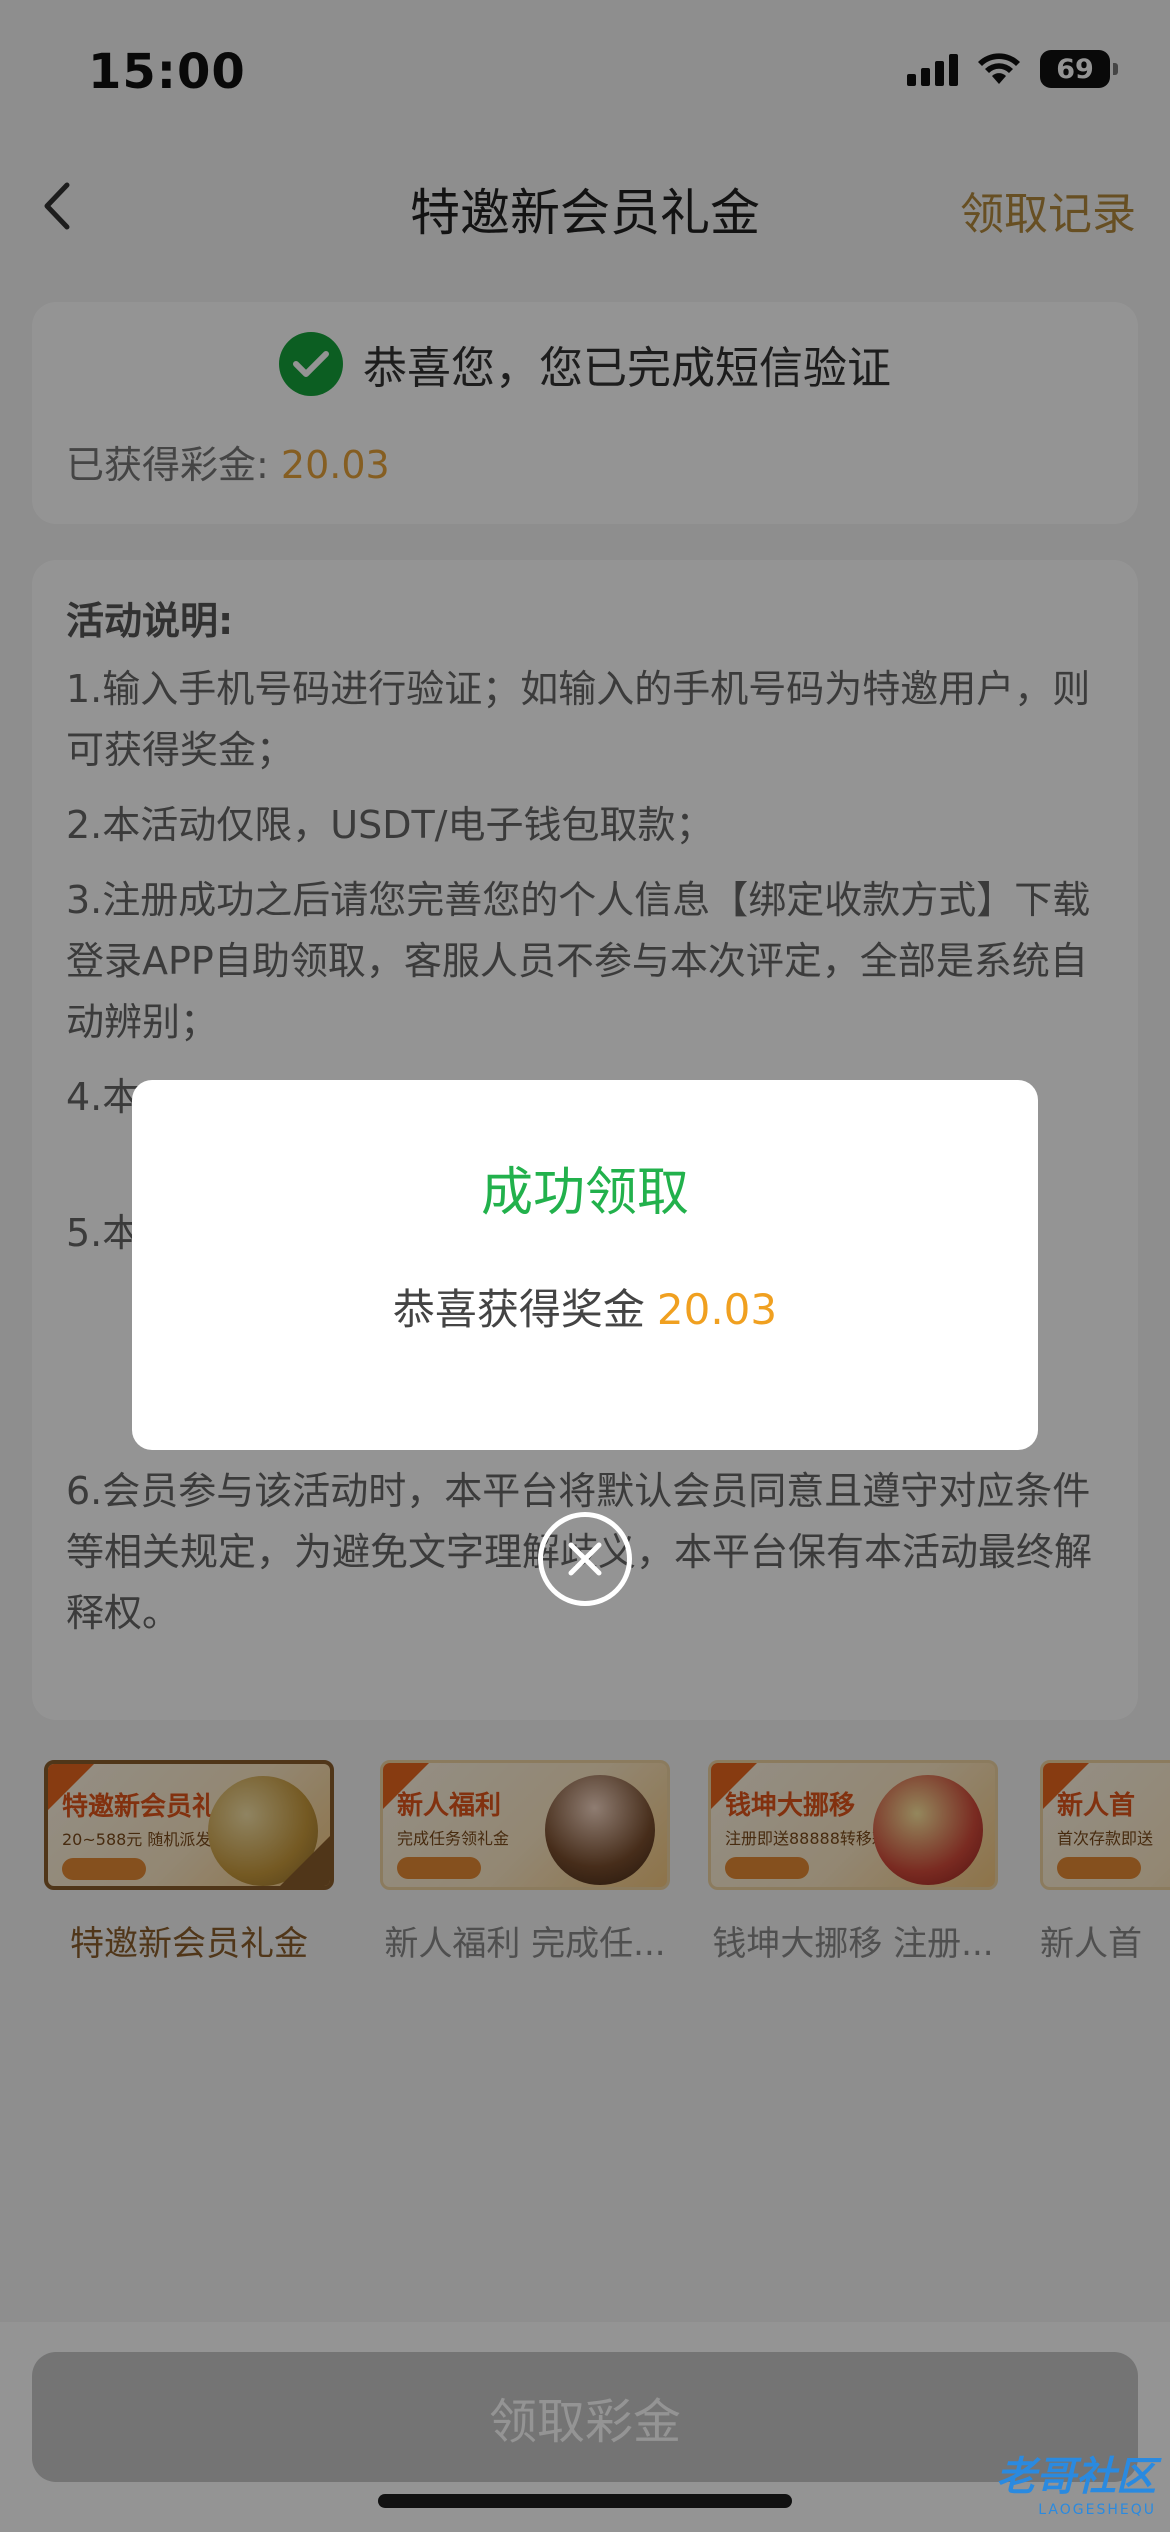  Describe the element at coordinates (585, 1265) in the screenshot. I see `success-dialog: 成功领取 恭喜获得奖金 20.03` at that location.